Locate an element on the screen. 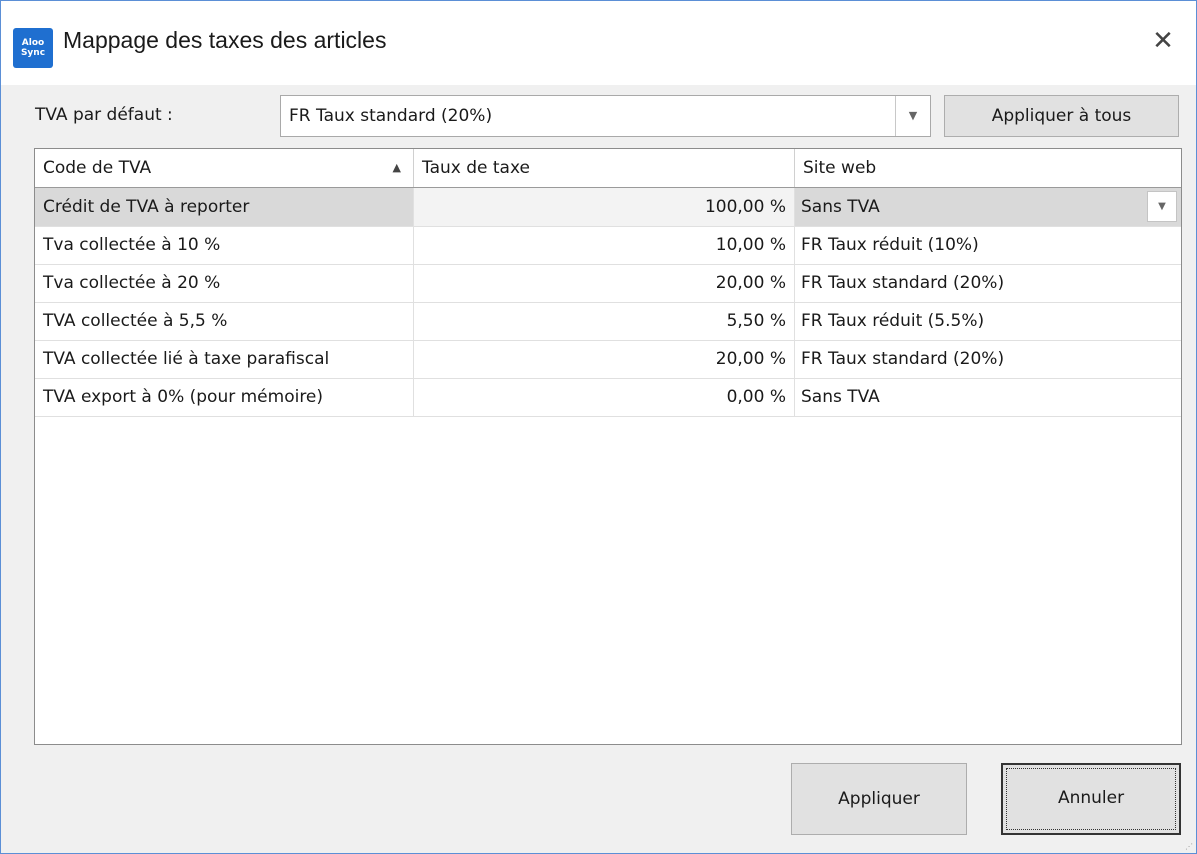 This screenshot has width=1197, height=854. focus-rectangle is located at coordinates (1091, 799).